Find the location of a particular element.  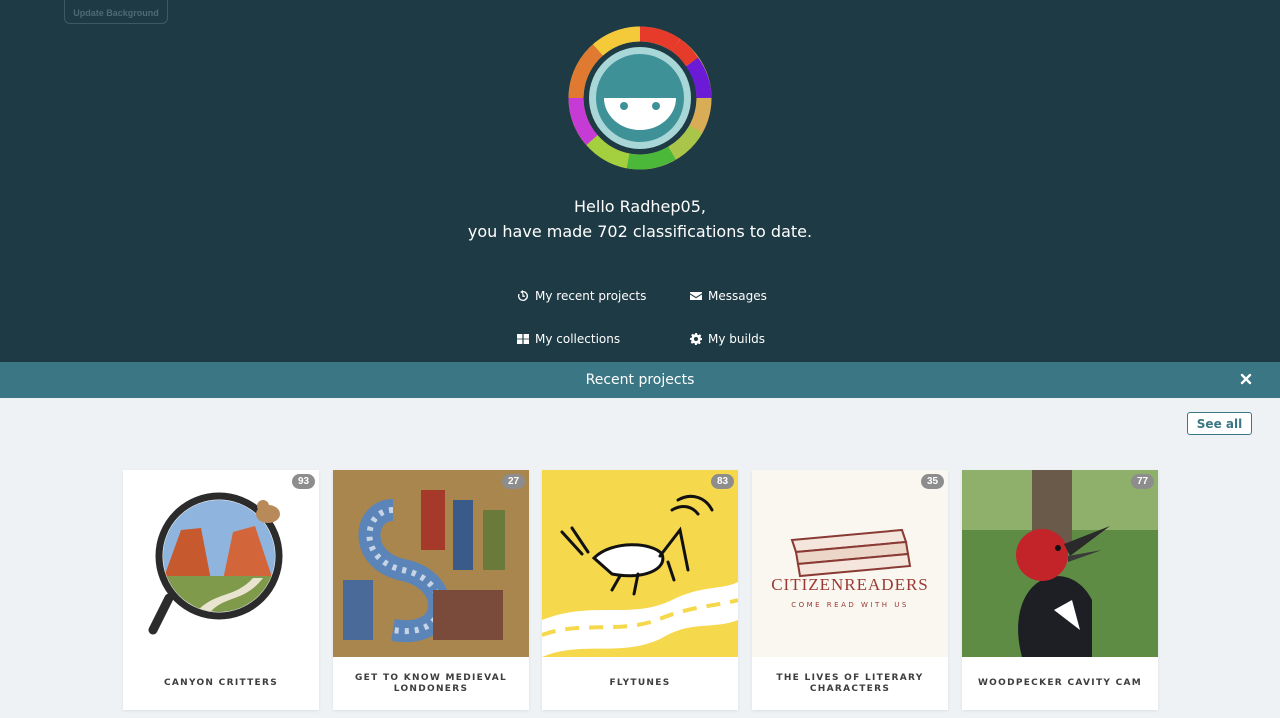

classification-count-badge: 93 is located at coordinates (303, 481).